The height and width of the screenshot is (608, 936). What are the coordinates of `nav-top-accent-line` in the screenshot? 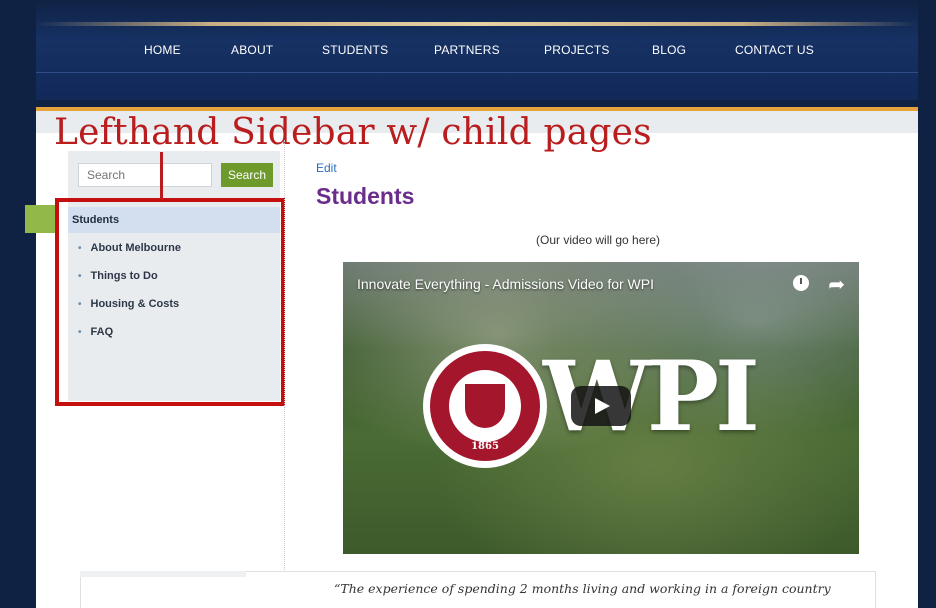 It's located at (477, 24).